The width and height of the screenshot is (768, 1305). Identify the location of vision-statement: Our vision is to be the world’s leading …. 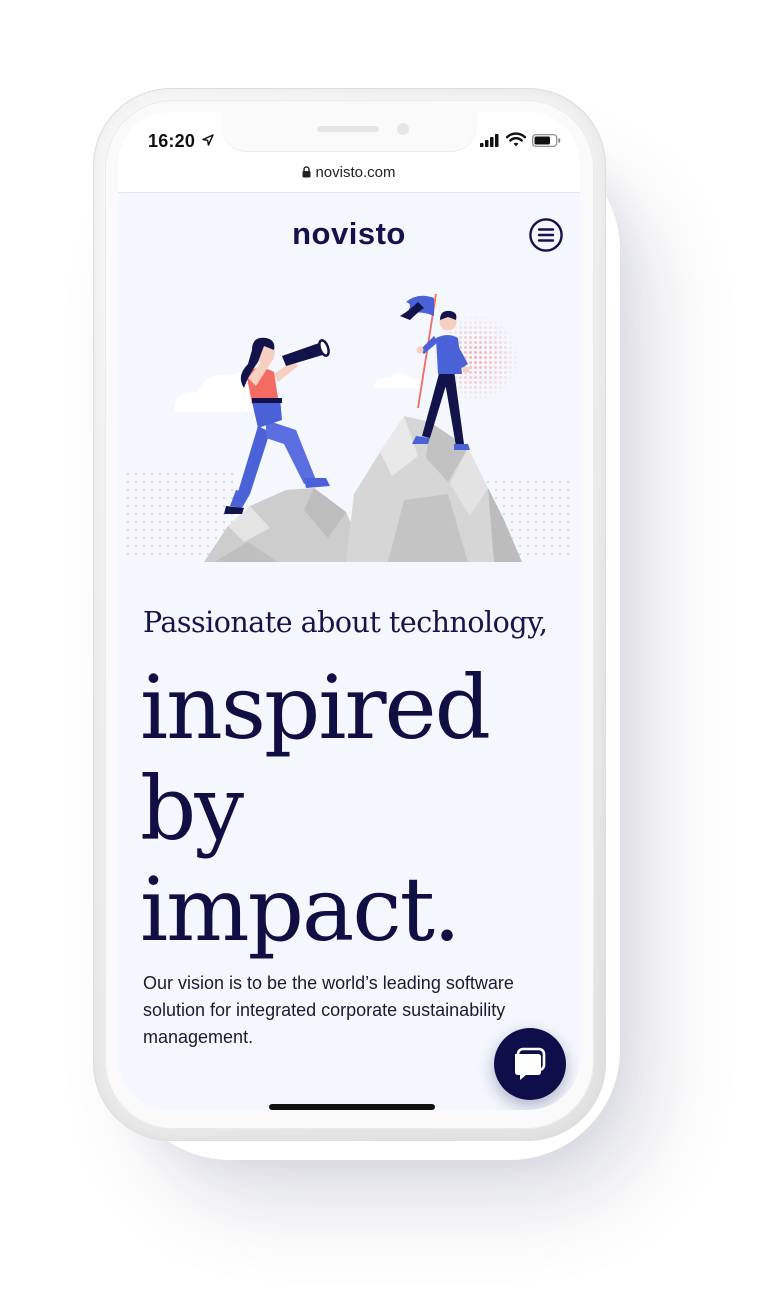
(328, 1010).